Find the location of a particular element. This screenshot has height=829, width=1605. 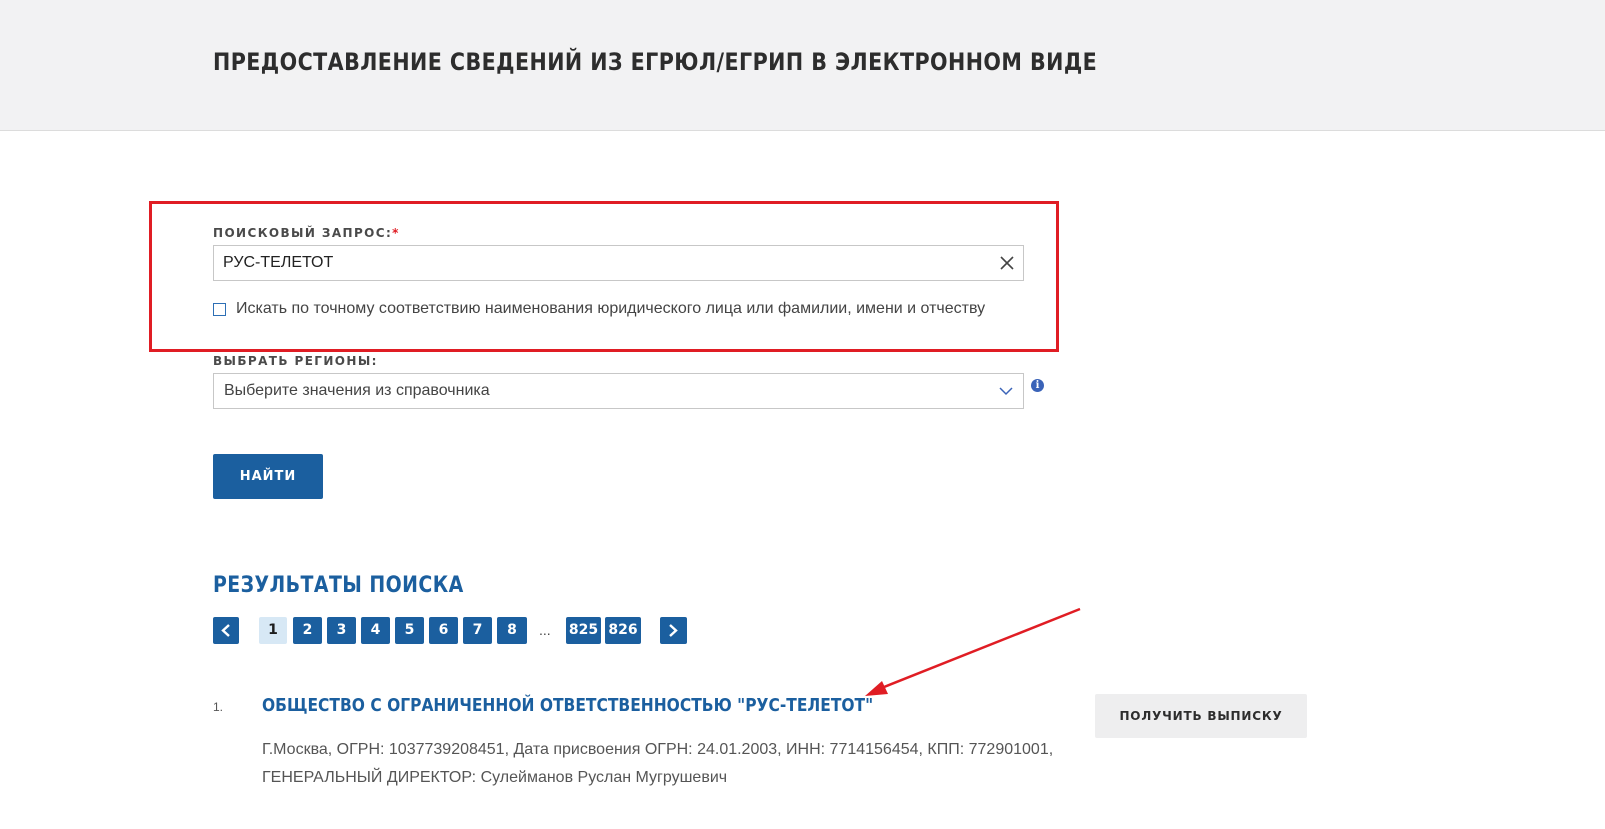

search-input is located at coordinates (603, 263).